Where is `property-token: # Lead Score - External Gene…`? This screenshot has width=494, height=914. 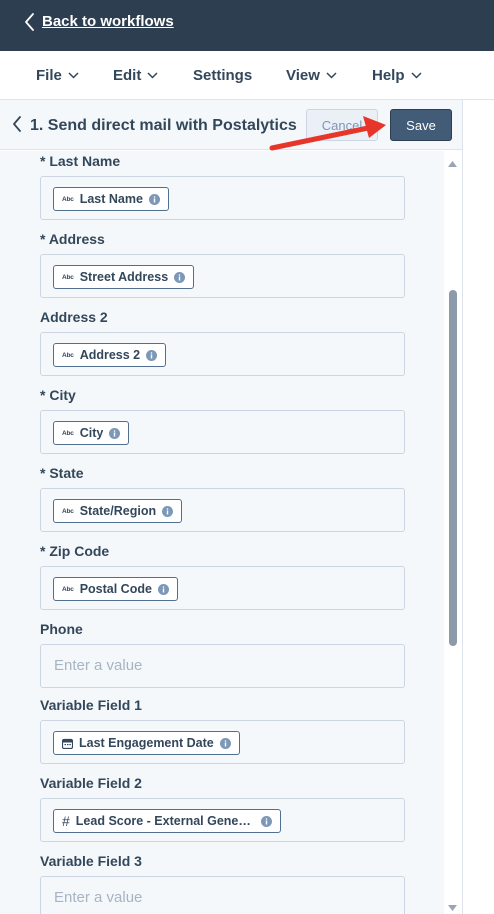
property-token: # Lead Score - External Gene… is located at coordinates (167, 821).